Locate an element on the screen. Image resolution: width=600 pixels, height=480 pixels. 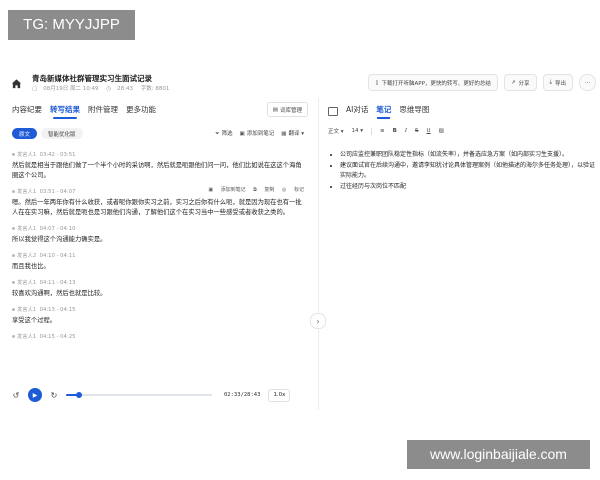
total-time: 28:43 is located at coordinates (252, 395).